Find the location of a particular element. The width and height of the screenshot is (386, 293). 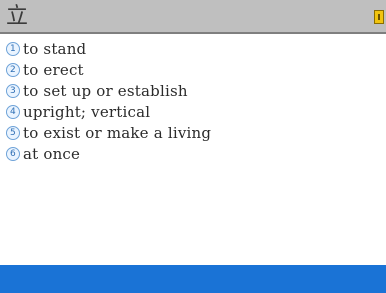

definition-item: 2 to erect is located at coordinates (193, 69).